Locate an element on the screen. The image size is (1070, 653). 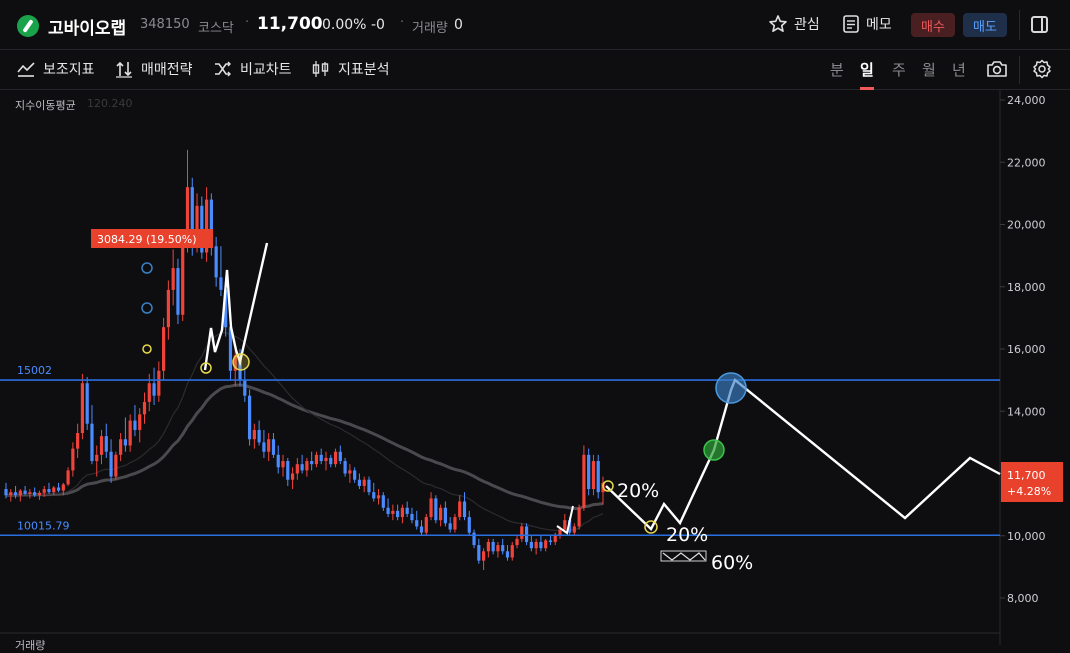
analysis-button: 지표분석 is located at coordinates (350, 69).